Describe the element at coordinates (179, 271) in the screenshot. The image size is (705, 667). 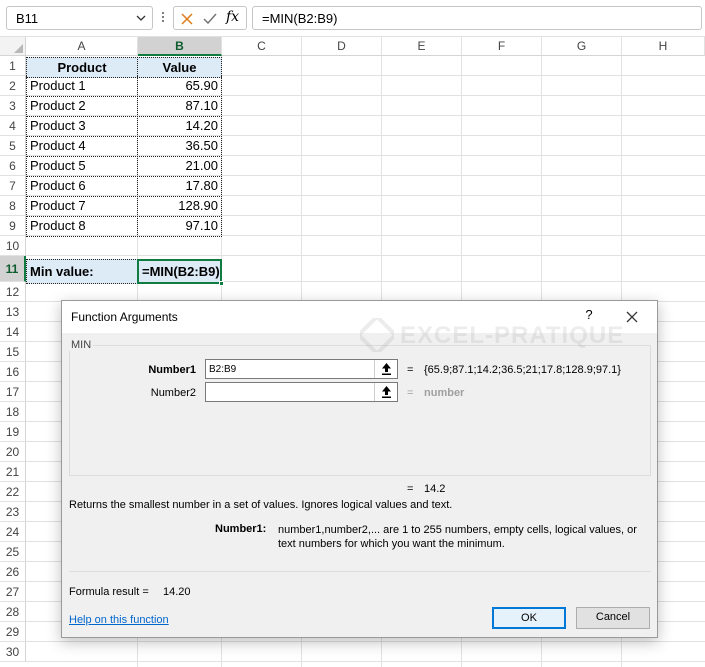
I see `active-cell-b11: =MIN(B2:B9)` at that location.